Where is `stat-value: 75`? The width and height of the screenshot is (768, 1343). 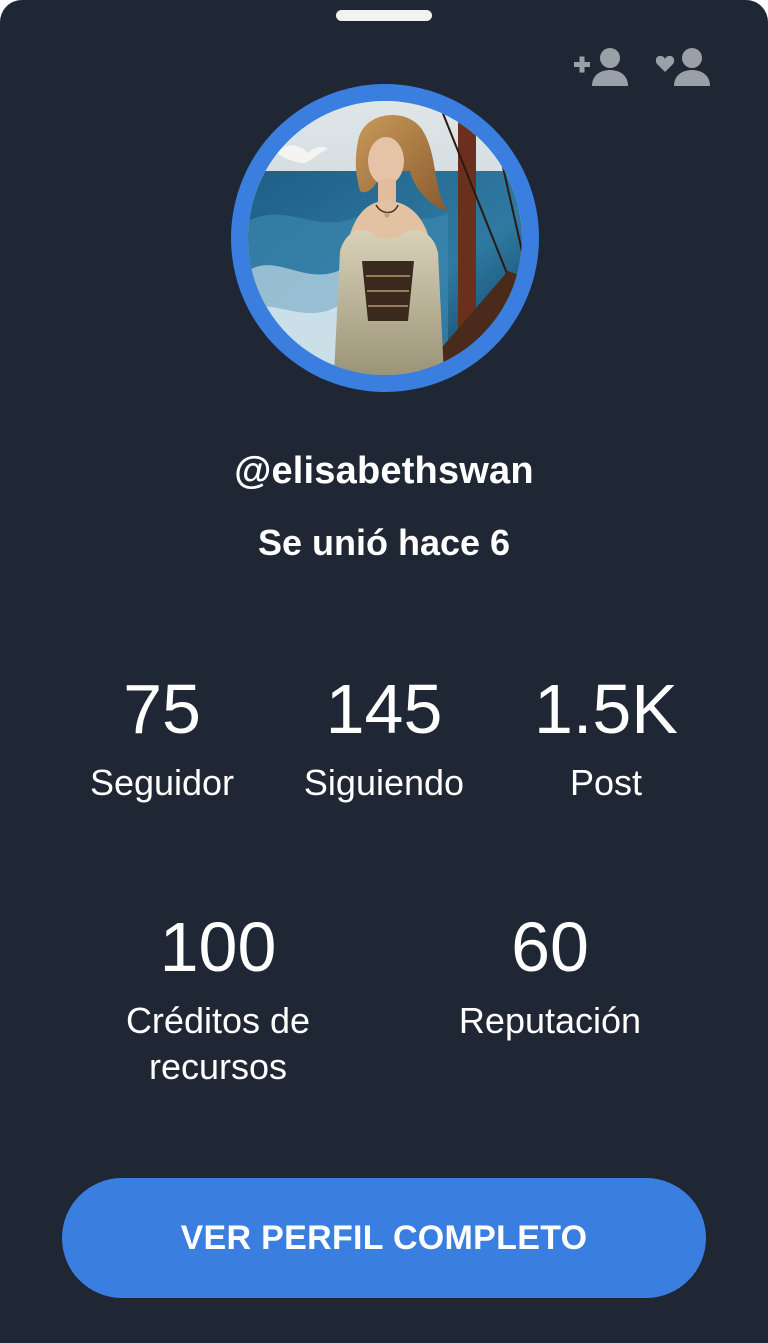
stat-value: 75 is located at coordinates (162, 709).